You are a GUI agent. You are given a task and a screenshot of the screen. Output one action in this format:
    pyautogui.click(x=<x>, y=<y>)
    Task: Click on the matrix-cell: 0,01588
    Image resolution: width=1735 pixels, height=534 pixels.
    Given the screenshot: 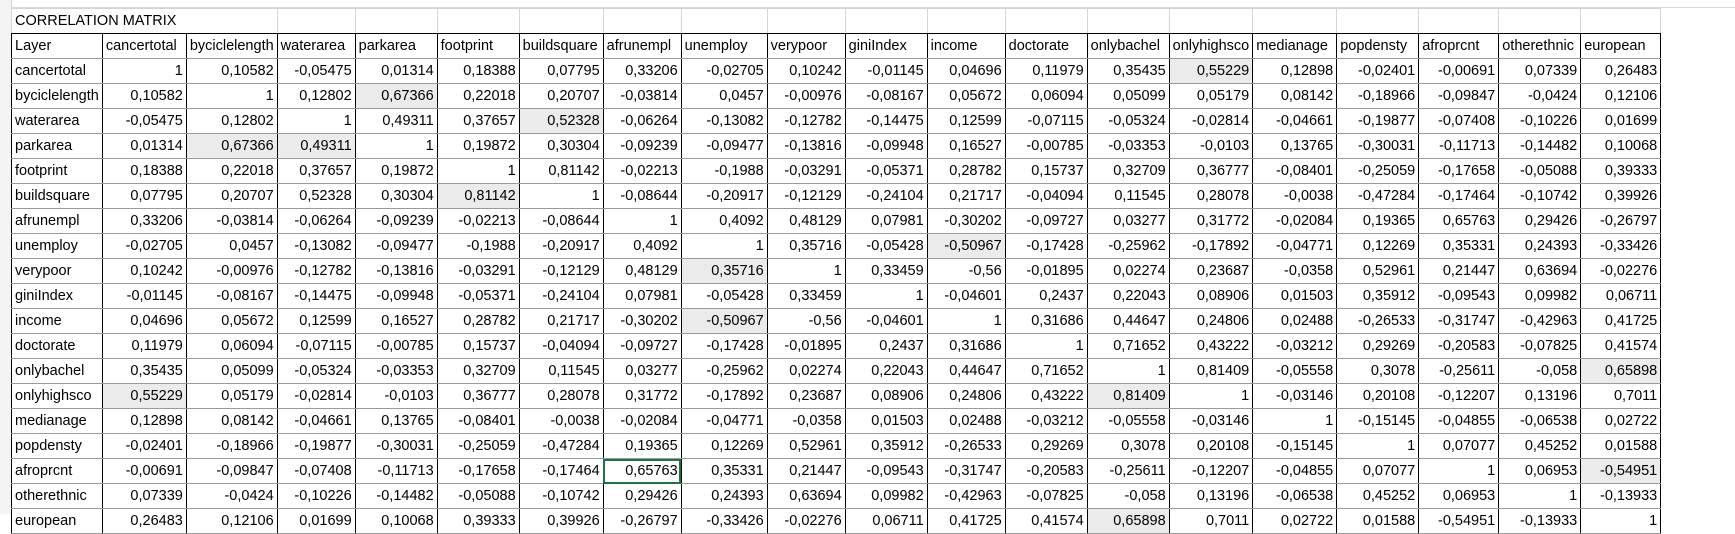 What is the action you would take?
    pyautogui.click(x=1378, y=521)
    